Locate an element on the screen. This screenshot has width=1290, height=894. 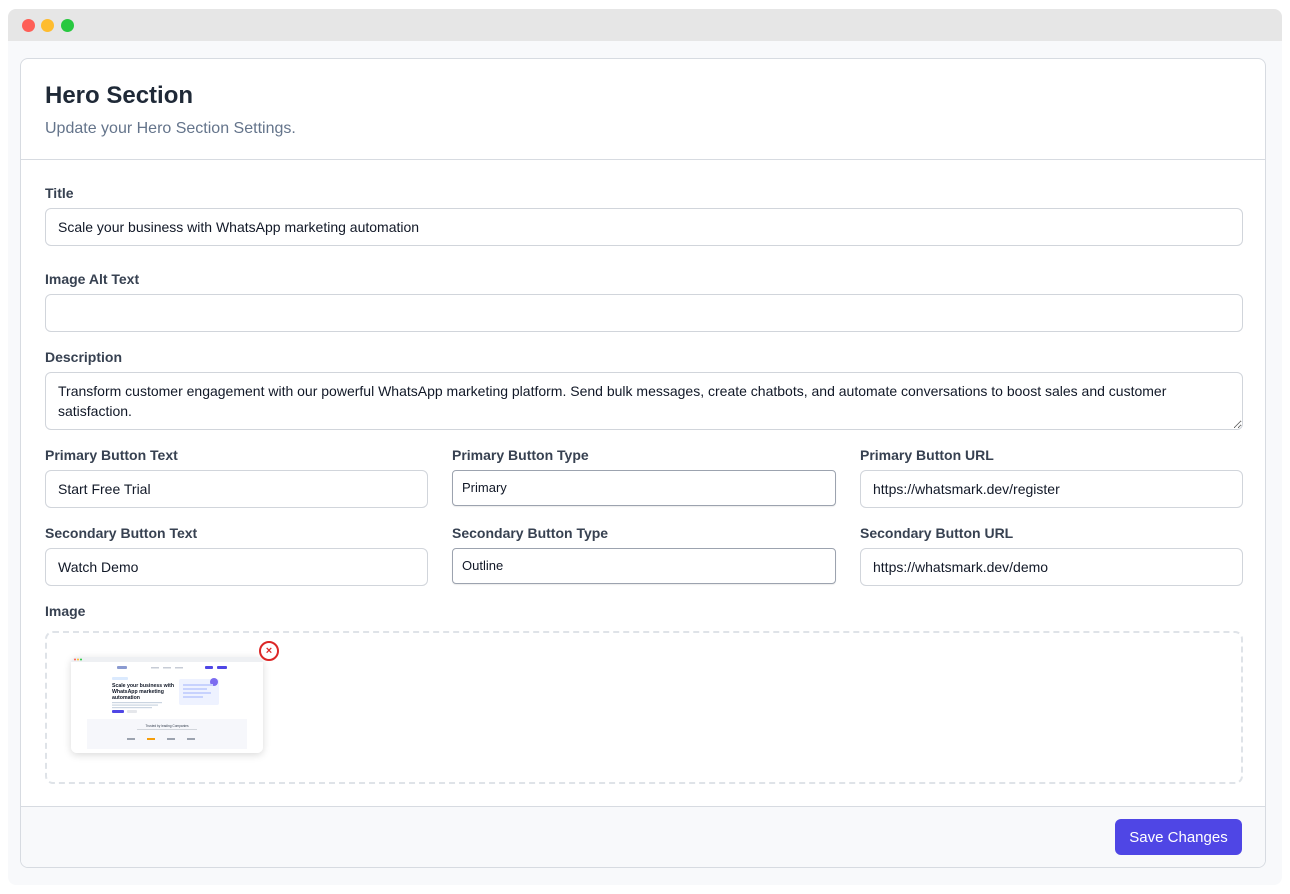
primary-button-type-label: Primary Button Type is located at coordinates (520, 455).